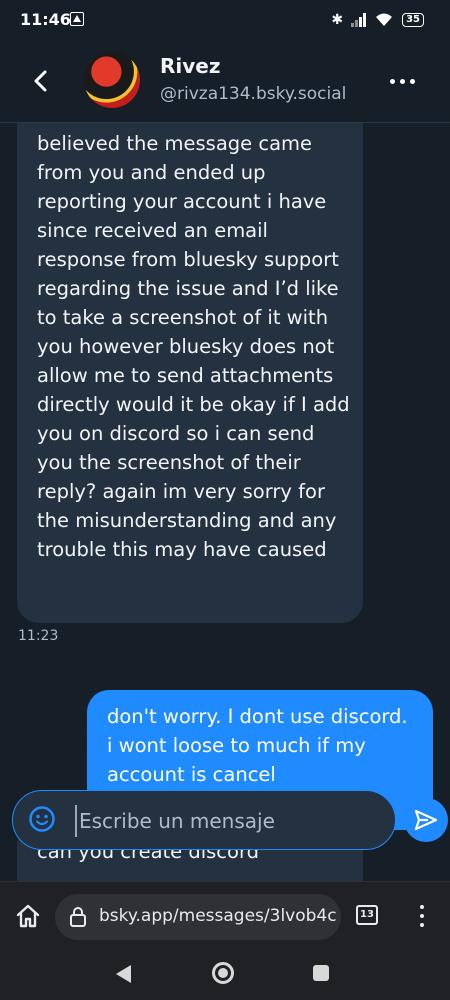 The height and width of the screenshot is (1000, 450). I want to click on conversation-header: Rivez @rivza134.bsky.social, so click(225, 81).